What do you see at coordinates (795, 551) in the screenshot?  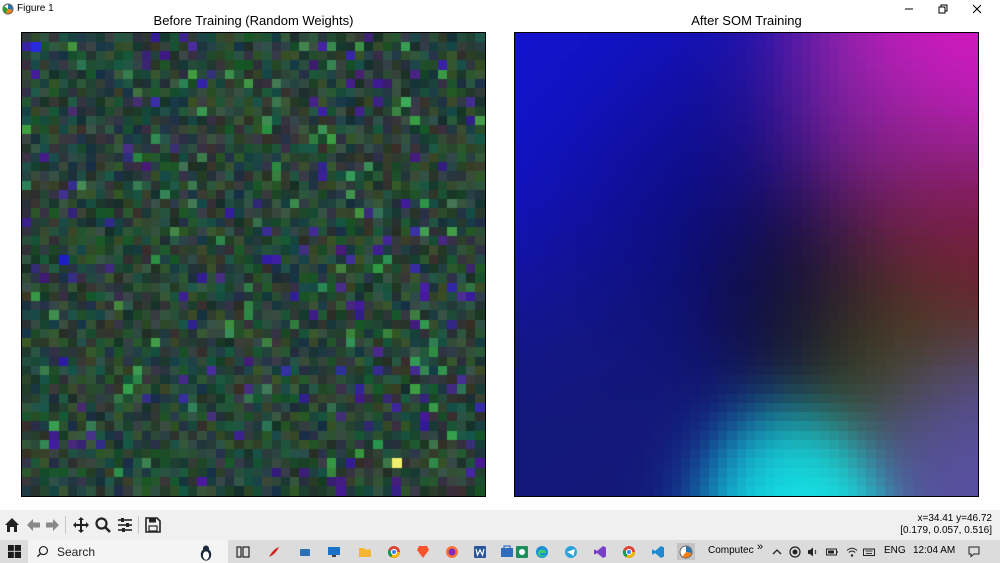 I see `record-icon` at bounding box center [795, 551].